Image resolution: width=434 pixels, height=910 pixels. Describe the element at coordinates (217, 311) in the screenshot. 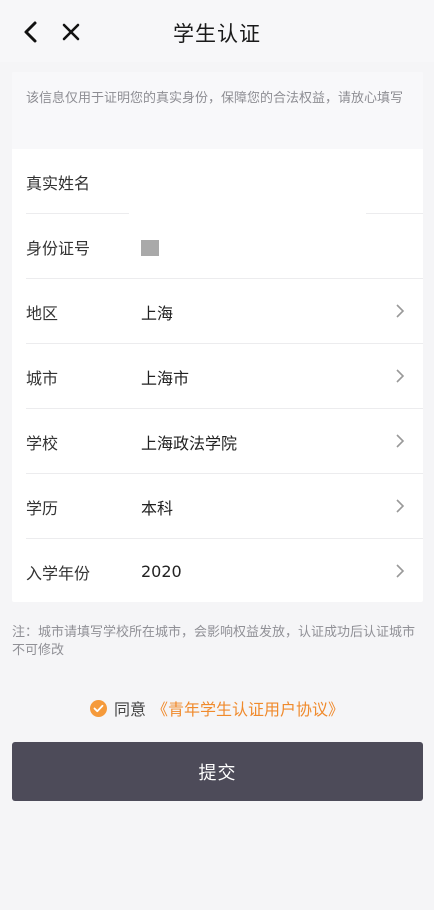

I see `region-row: 地区 上海` at that location.